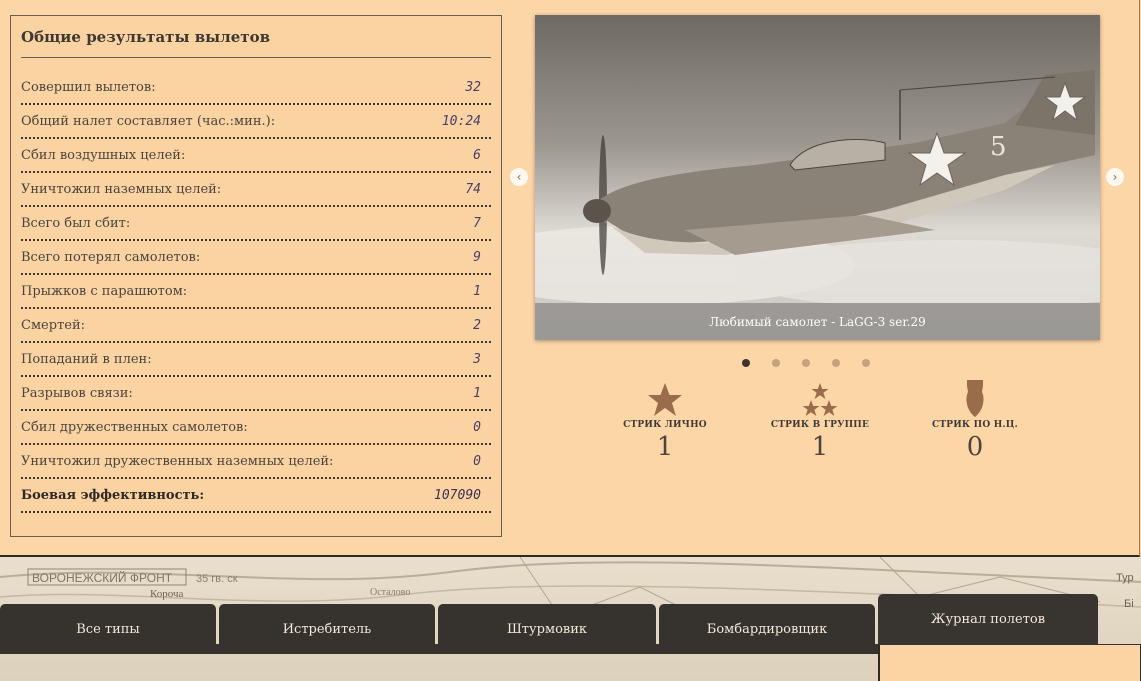  Describe the element at coordinates (256, 394) in the screenshot. I see `stat-row-disconnects: Разрывов связи: 1` at that location.